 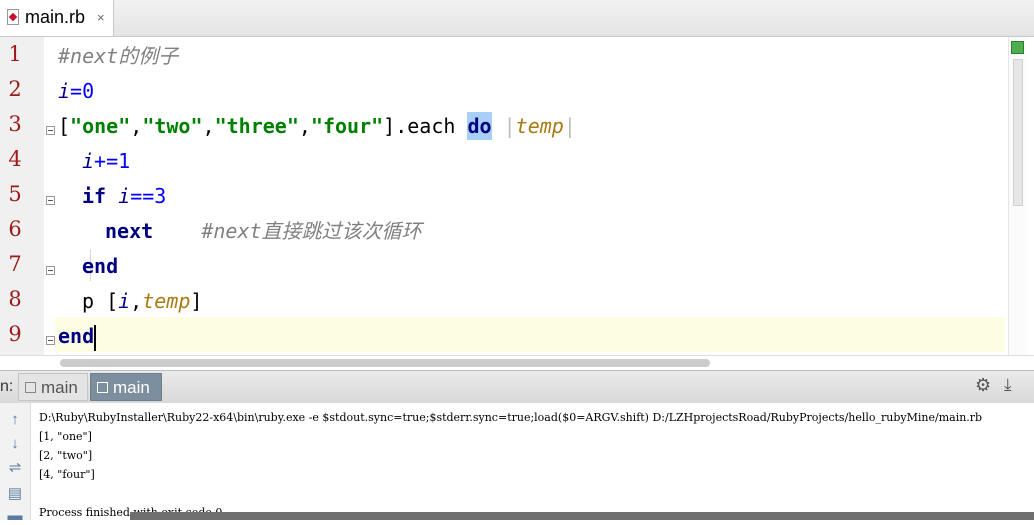 I want to click on bracket: [, so click(x=64, y=126).